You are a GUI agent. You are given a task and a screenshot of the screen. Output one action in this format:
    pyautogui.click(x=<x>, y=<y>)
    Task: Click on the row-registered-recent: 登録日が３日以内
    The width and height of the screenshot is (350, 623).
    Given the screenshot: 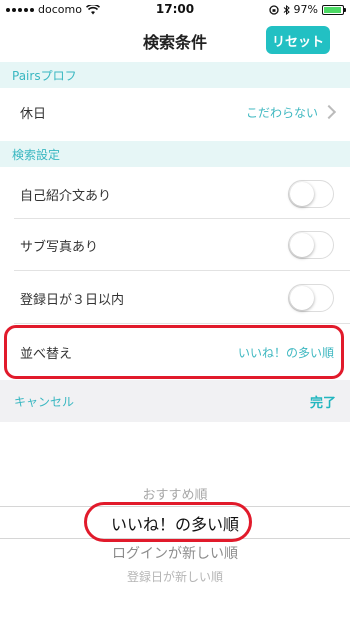 What is the action you would take?
    pyautogui.click(x=175, y=298)
    